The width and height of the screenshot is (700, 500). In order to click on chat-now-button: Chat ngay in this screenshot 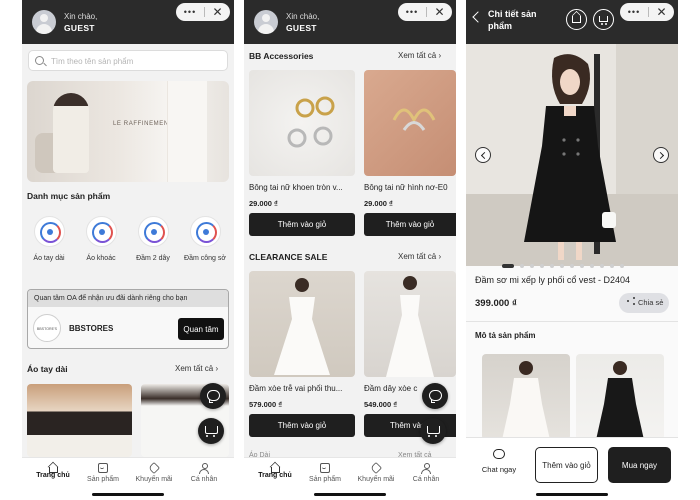, I will do `click(499, 461)`.